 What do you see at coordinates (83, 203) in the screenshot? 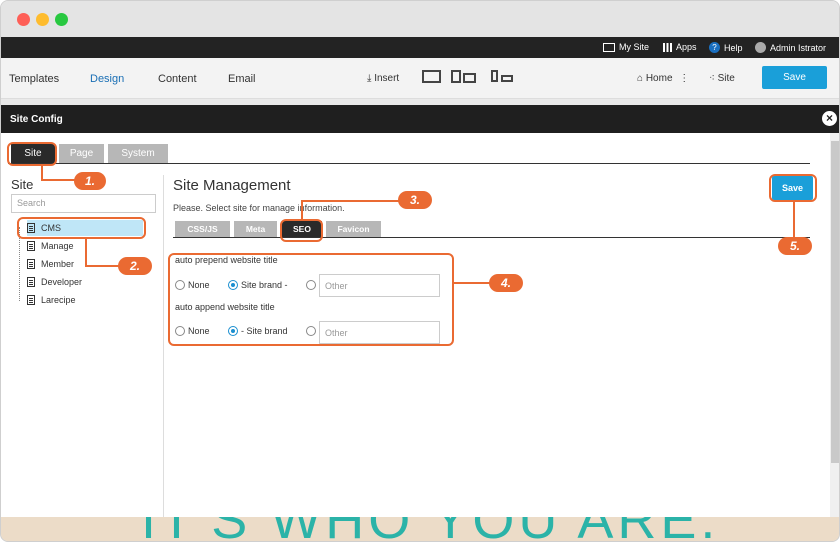
I see `search-input: Search` at bounding box center [83, 203].